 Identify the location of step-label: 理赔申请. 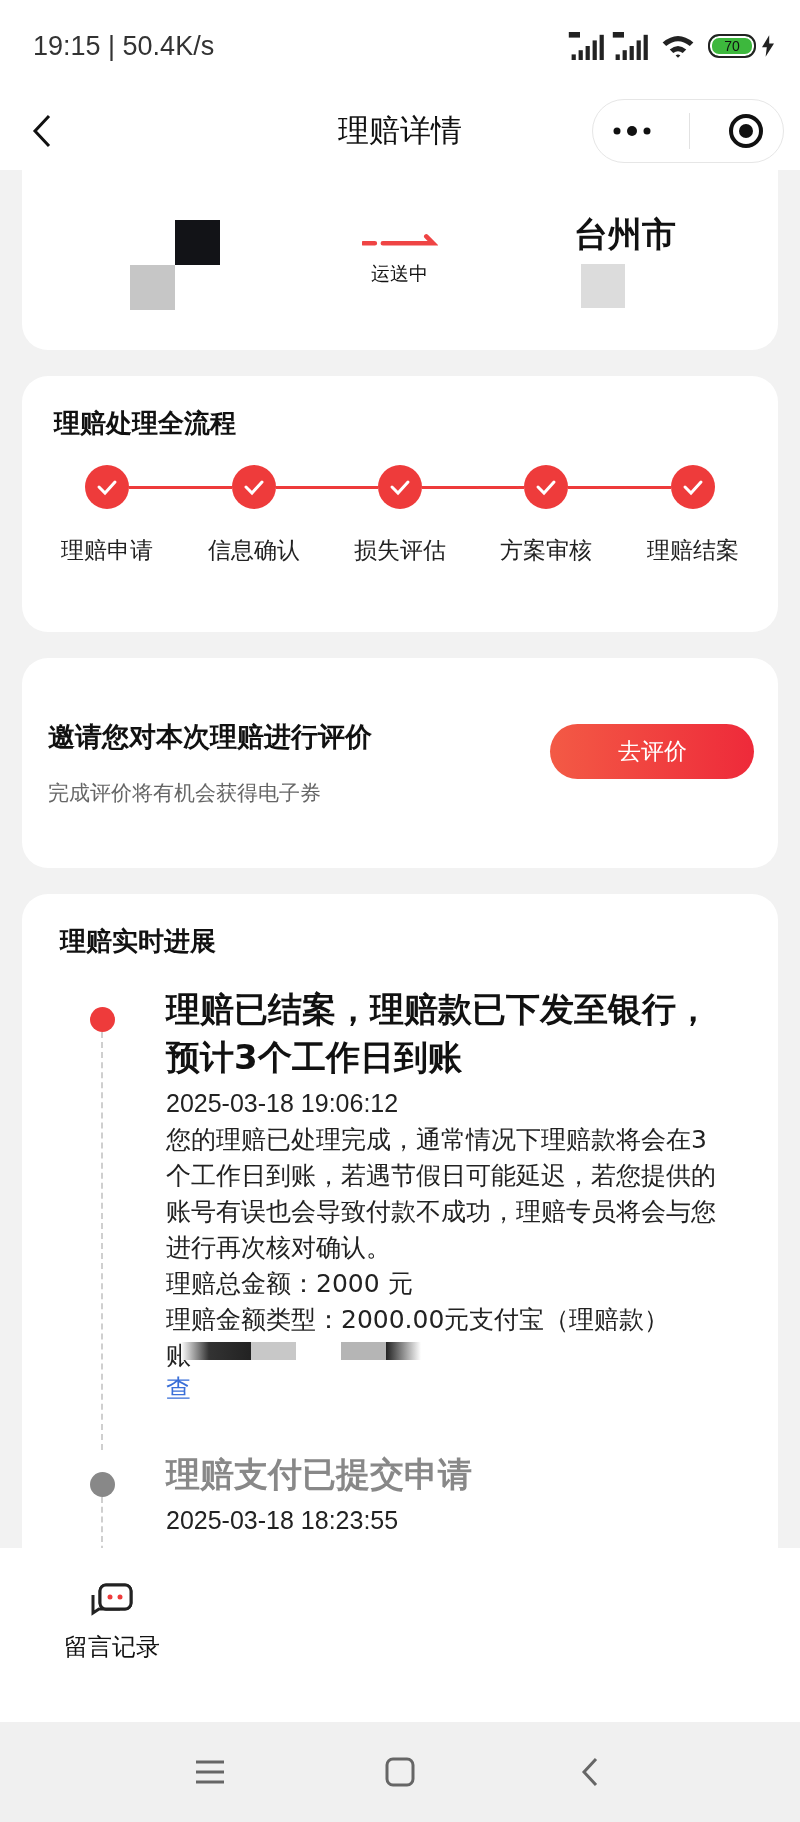
(107, 550).